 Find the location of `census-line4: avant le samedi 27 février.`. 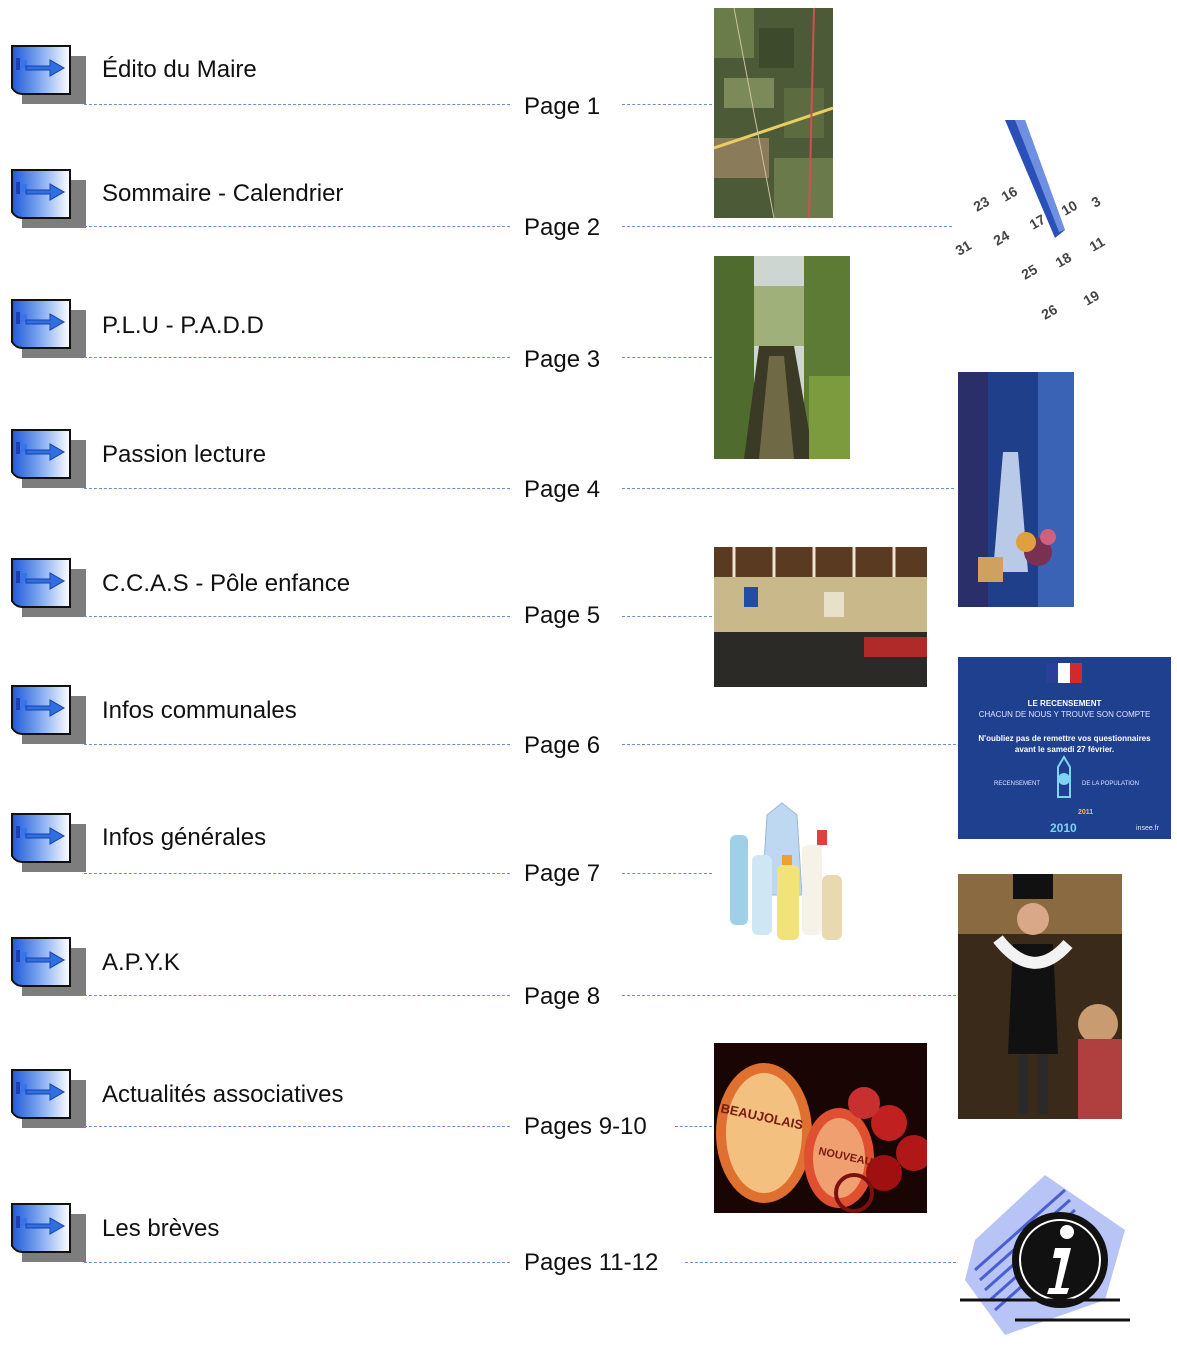

census-line4: avant le samedi 27 février. is located at coordinates (1064, 749).